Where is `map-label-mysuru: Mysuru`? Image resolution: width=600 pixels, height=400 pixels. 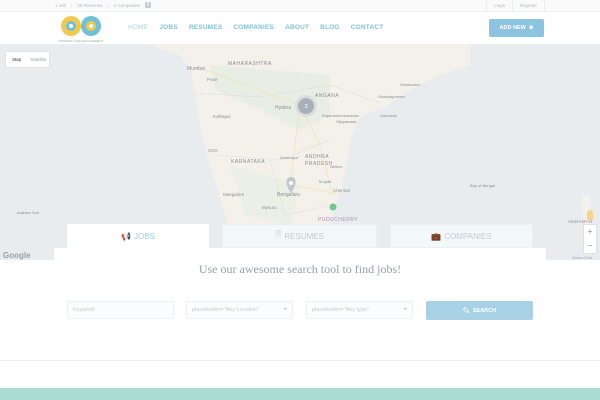 map-label-mysuru: Mysuru is located at coordinates (269, 207).